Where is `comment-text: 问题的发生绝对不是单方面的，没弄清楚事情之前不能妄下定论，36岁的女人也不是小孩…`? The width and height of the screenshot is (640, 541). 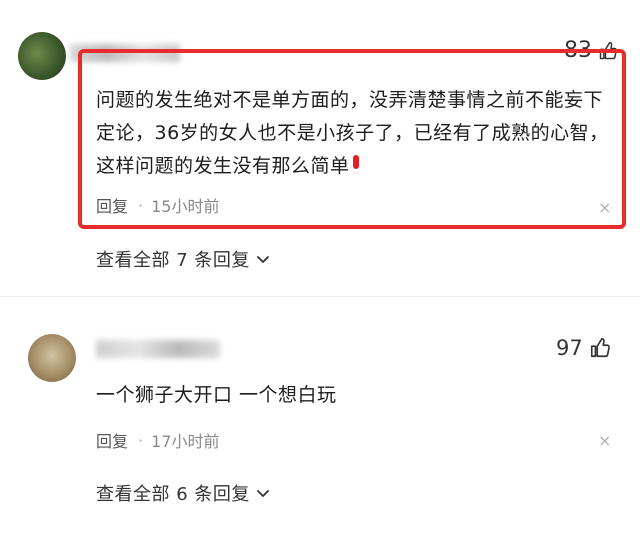 comment-text: 问题的发生绝对不是单方面的，没弄清楚事情之前不能妄下定论，36岁的女人也不是小孩… is located at coordinates (352, 133).